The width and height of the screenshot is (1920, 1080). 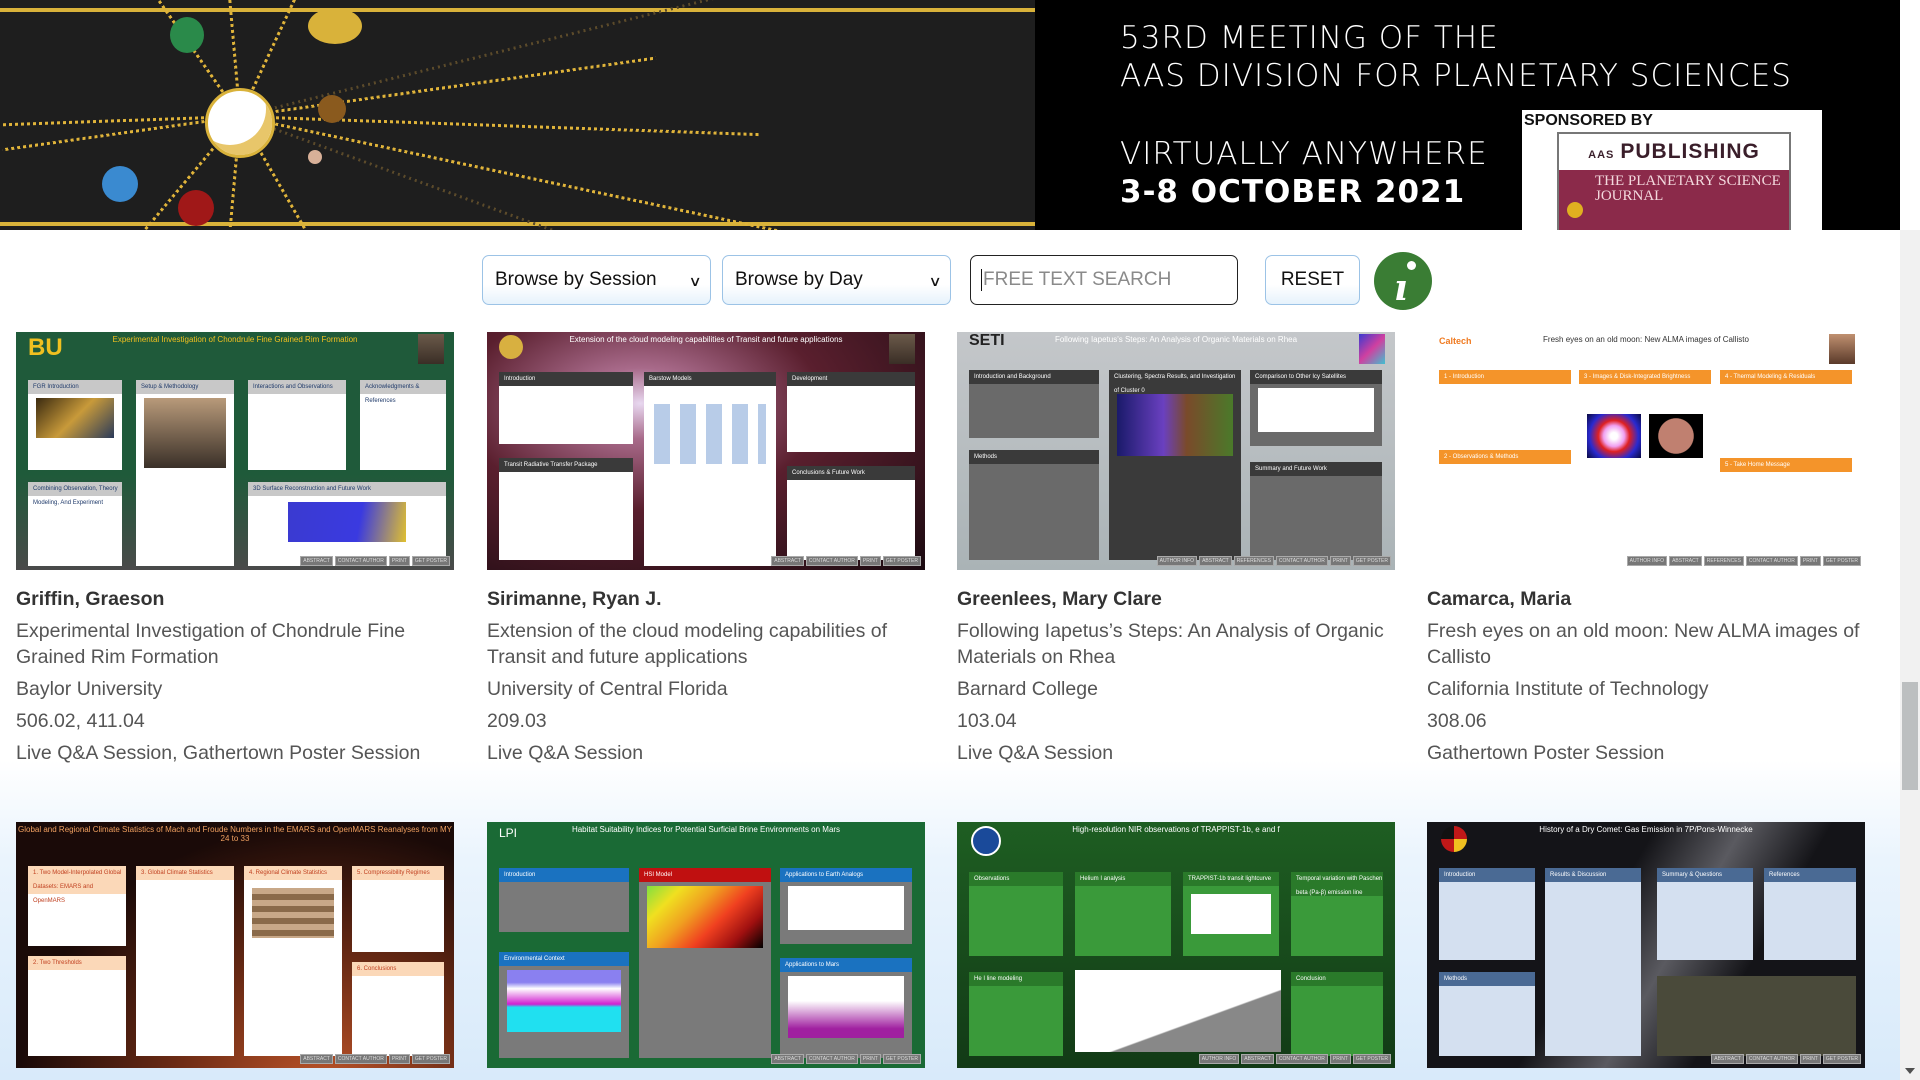 I want to click on free-text-search-input: FREE TEXT SEARCH, so click(x=1104, y=280).